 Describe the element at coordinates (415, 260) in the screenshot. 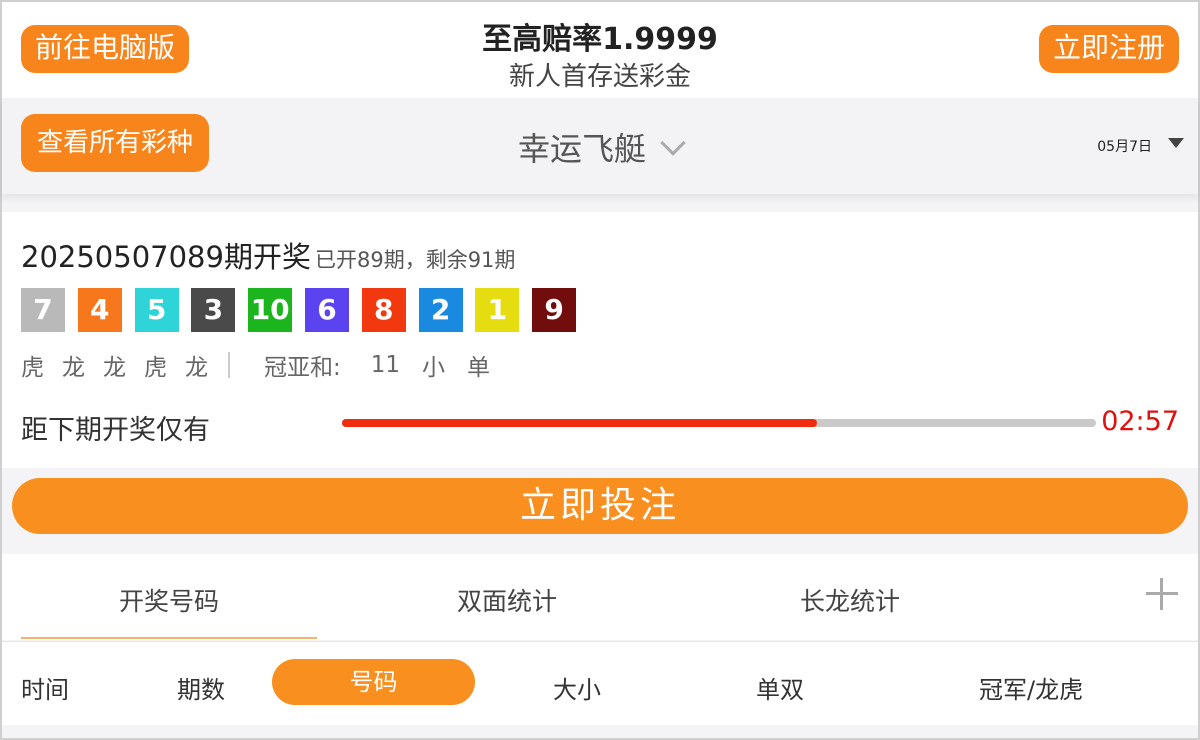

I see `issue-stat: 已开89期，剩余91期` at that location.